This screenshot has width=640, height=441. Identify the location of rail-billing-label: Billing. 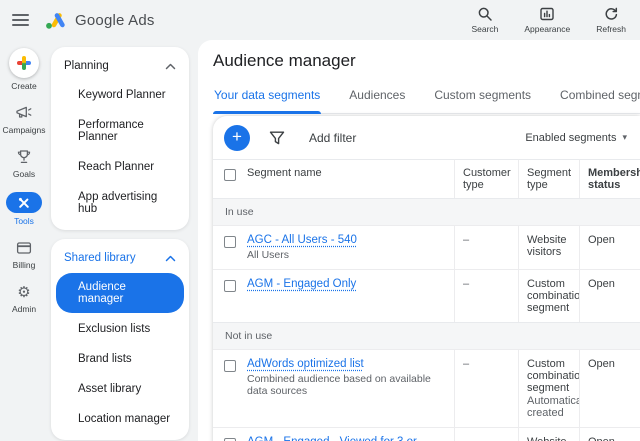
(24, 265).